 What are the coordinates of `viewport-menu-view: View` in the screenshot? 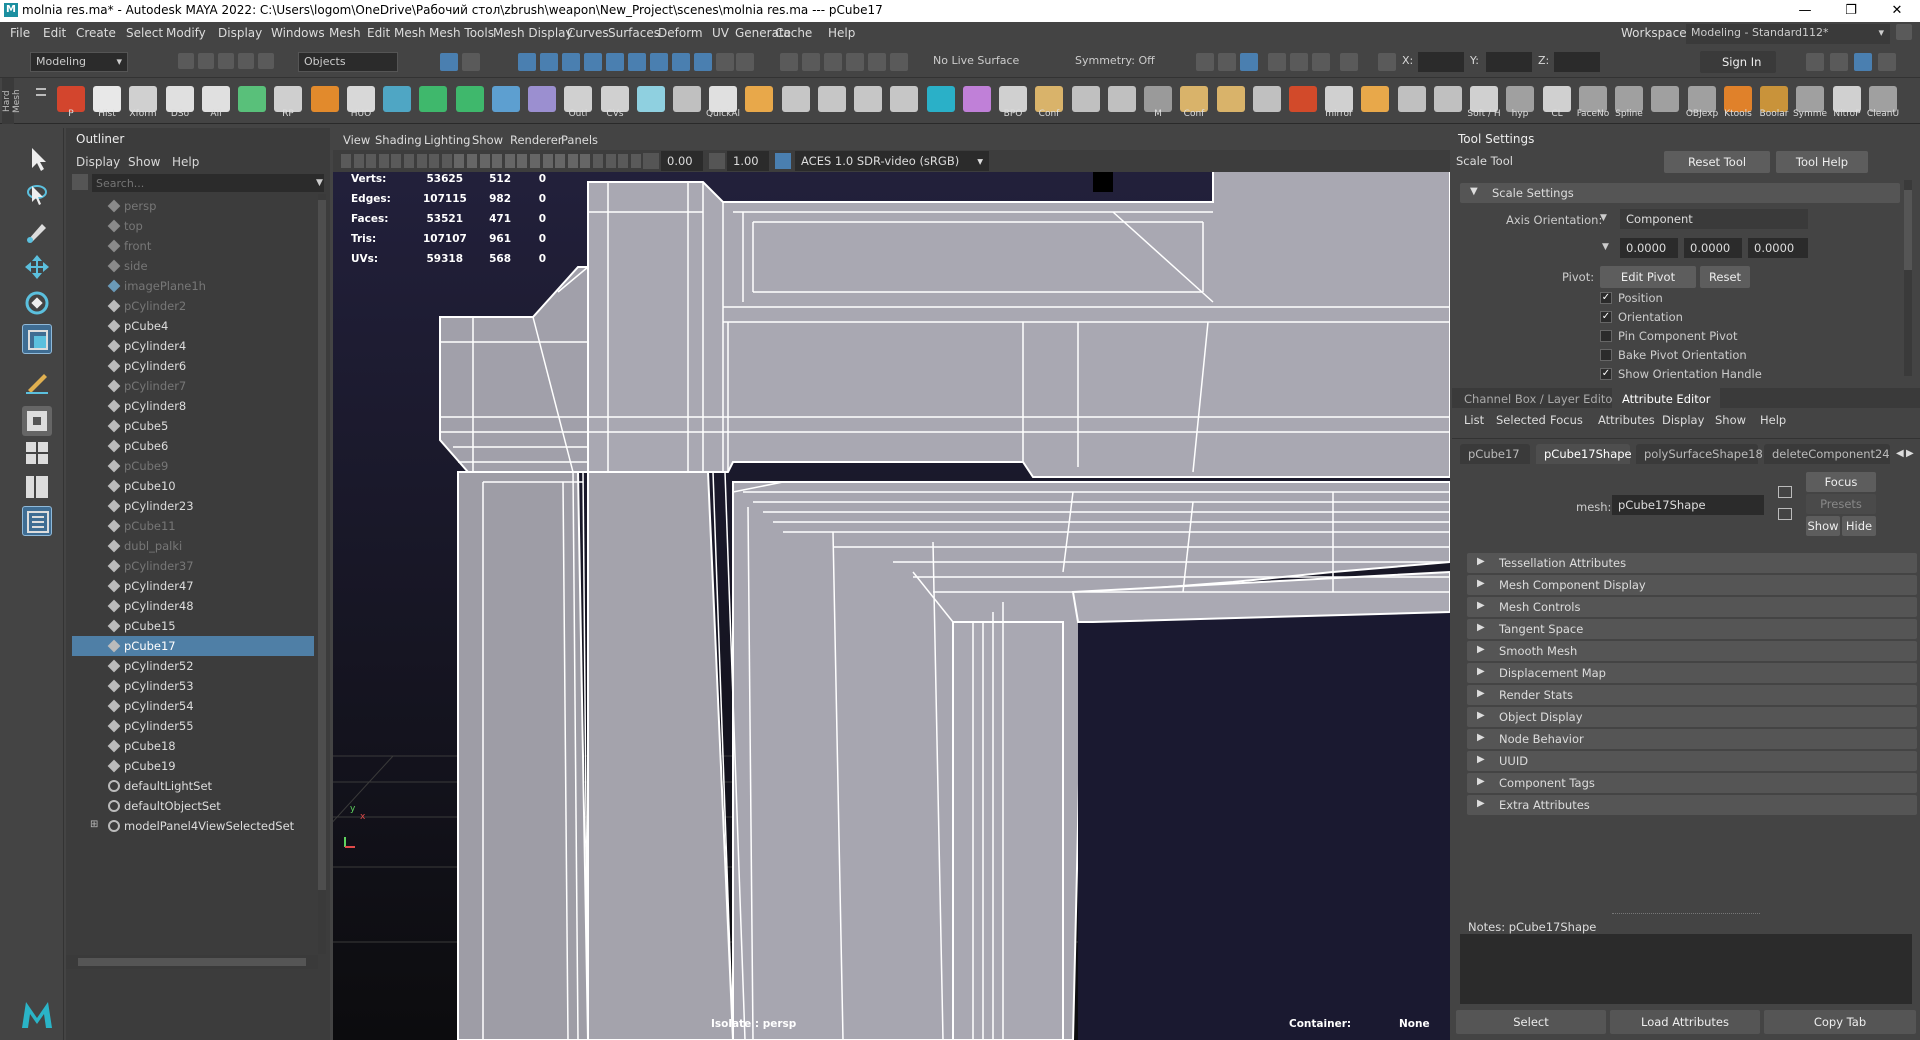 It's located at (356, 140).